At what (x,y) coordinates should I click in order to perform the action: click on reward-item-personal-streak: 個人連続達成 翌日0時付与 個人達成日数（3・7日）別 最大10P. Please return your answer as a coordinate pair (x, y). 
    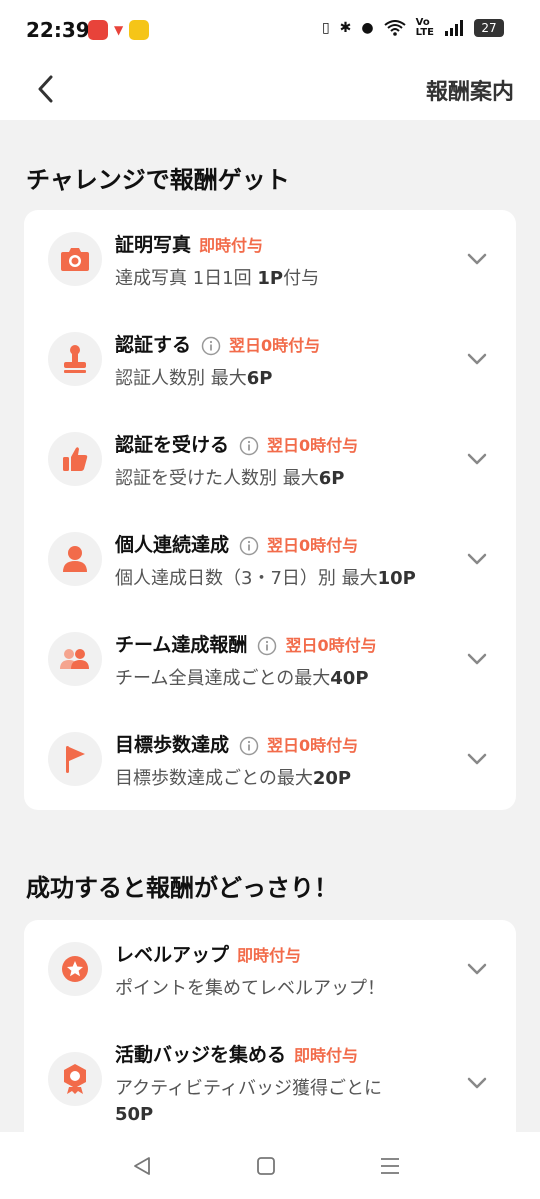
    Looking at the image, I should click on (270, 560).